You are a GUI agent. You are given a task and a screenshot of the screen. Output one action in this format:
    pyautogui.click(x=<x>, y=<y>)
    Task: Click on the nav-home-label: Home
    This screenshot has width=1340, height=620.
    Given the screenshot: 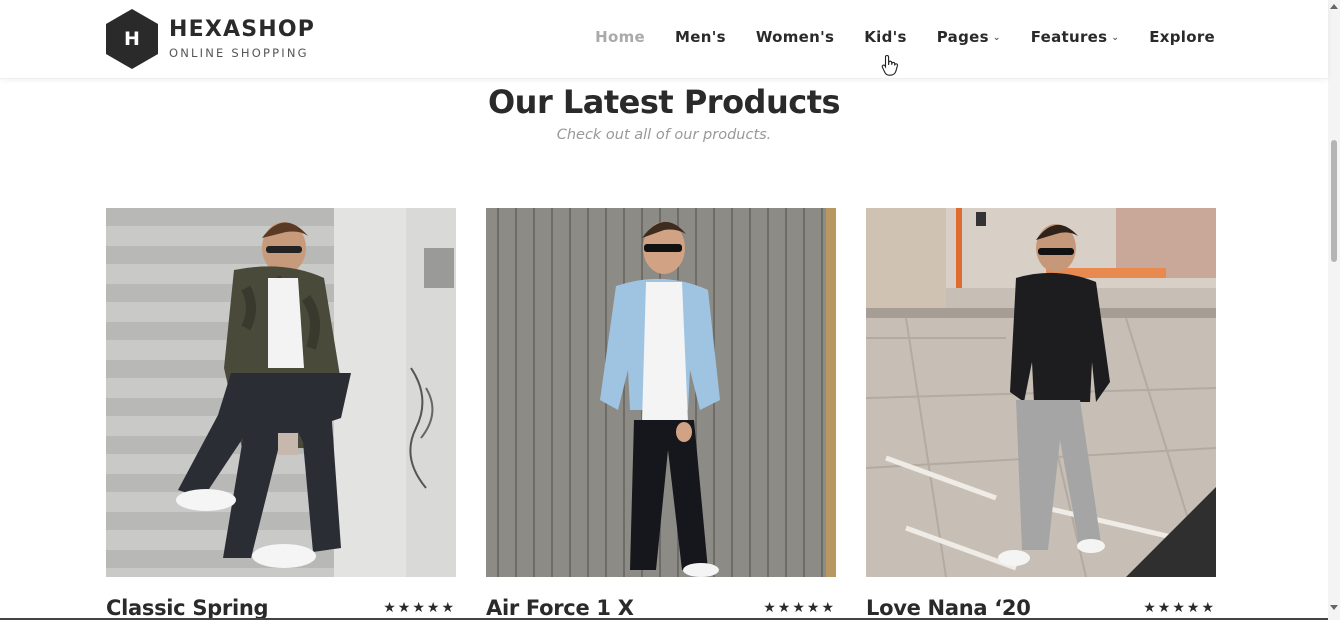 What is the action you would take?
    pyautogui.click(x=620, y=37)
    